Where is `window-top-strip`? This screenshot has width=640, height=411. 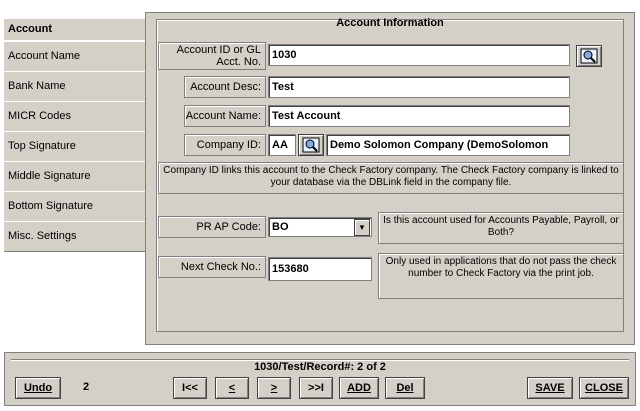
window-top-strip is located at coordinates (320, 6).